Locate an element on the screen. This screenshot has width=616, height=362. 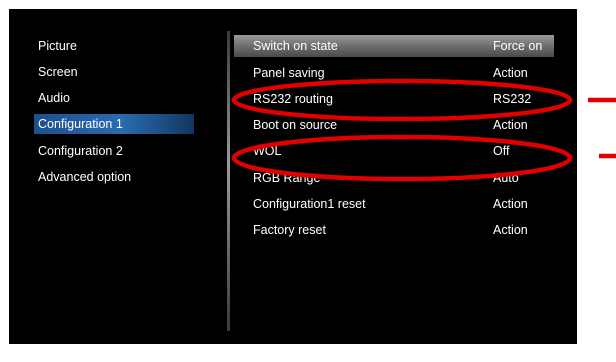
setting-value: Off is located at coordinates (501, 151).